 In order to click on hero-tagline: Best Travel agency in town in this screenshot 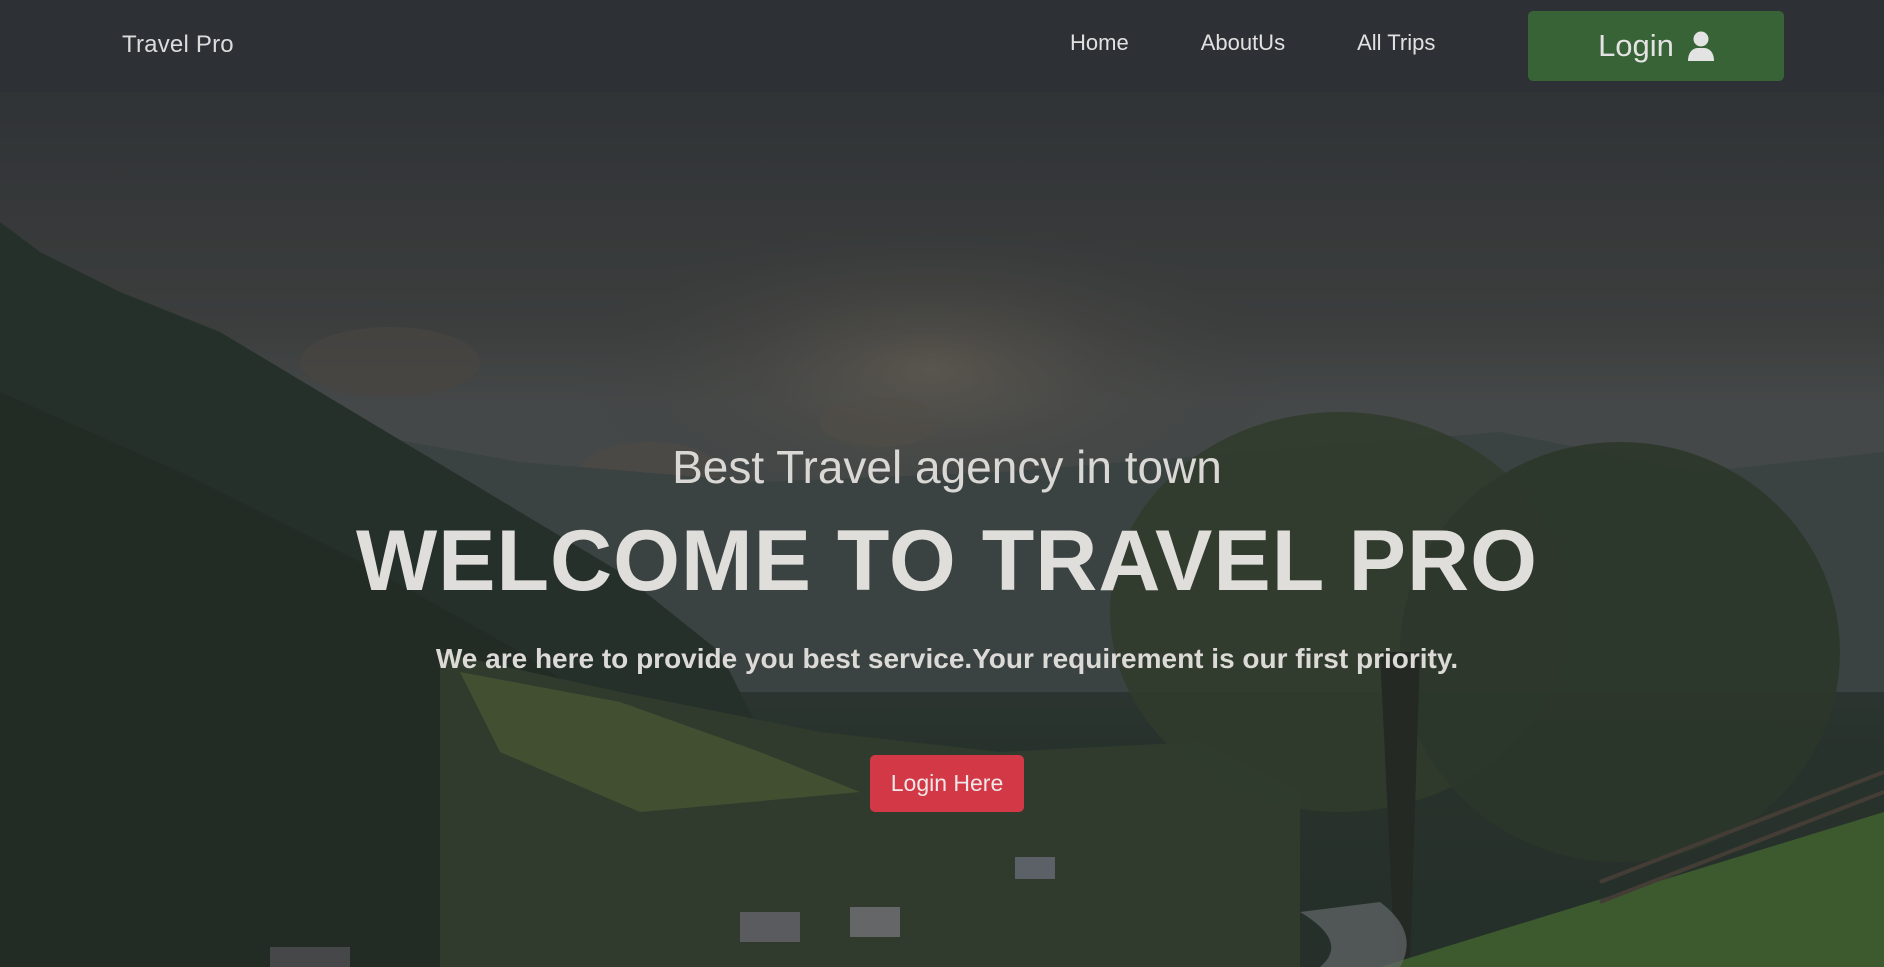, I will do `click(947, 467)`.